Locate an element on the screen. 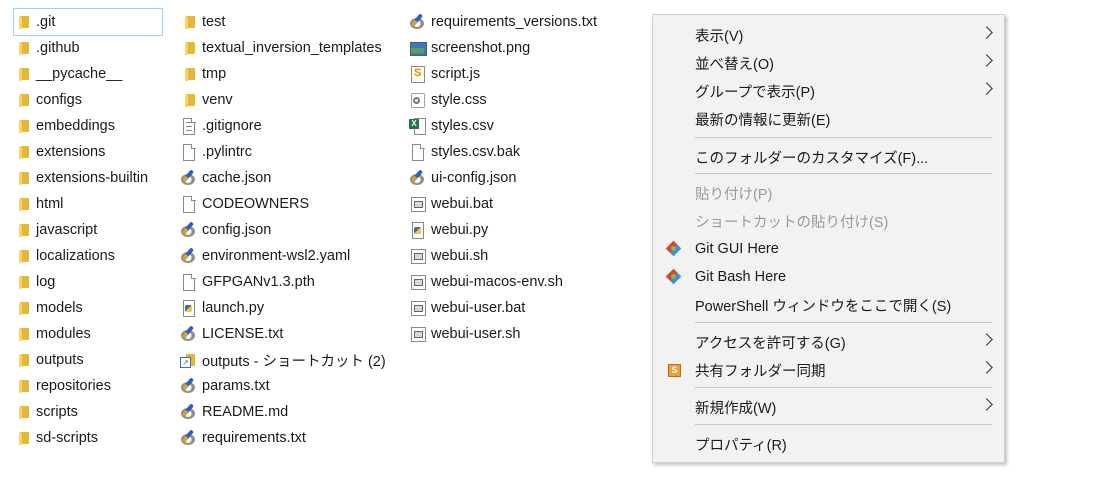 This screenshot has height=477, width=1108. file-item: textual_inversion_templates is located at coordinates (283, 48).